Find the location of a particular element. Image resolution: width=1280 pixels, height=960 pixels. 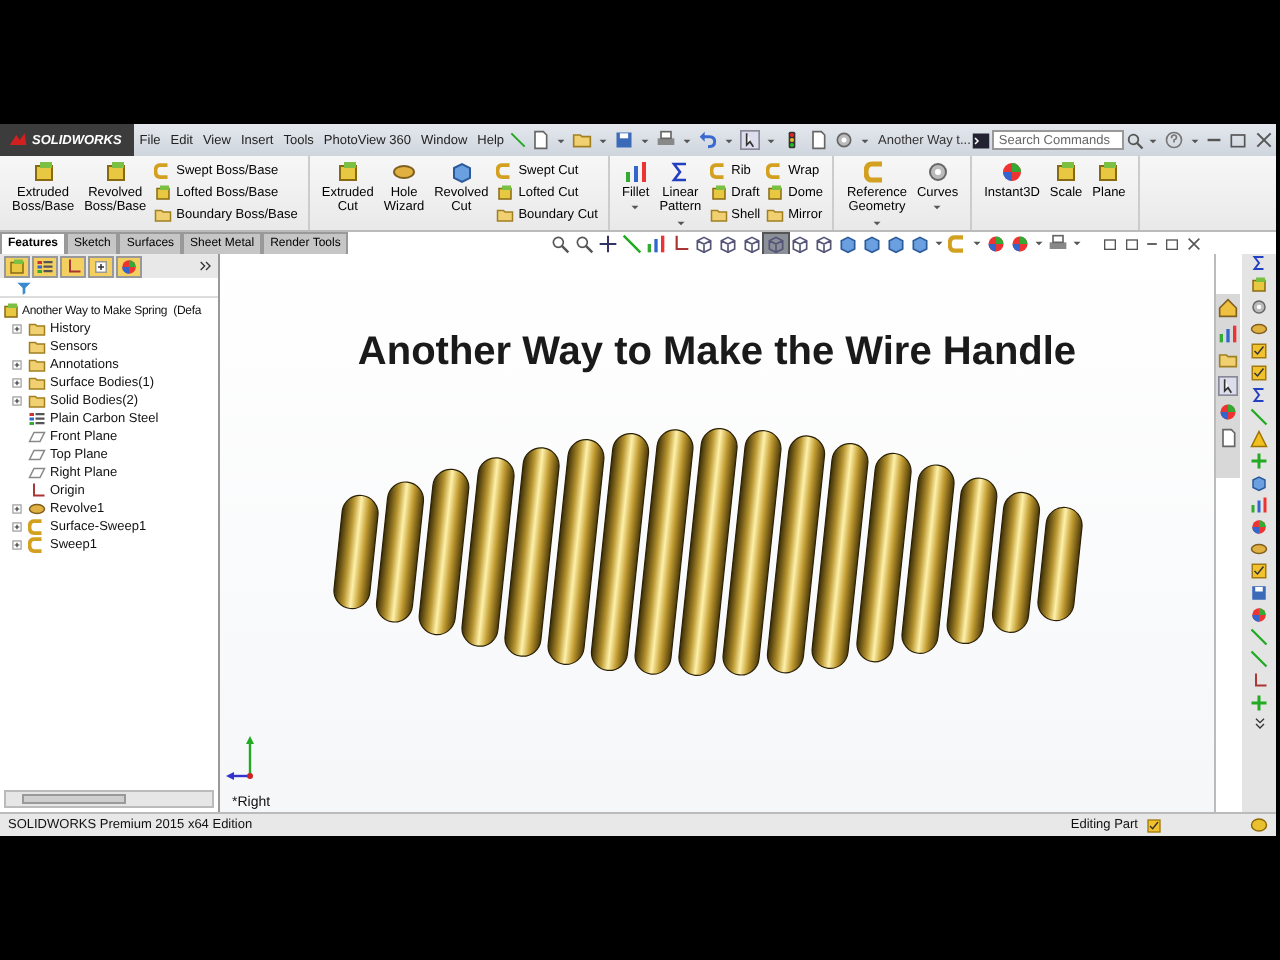

minimize-button is located at coordinates (1214, 140).